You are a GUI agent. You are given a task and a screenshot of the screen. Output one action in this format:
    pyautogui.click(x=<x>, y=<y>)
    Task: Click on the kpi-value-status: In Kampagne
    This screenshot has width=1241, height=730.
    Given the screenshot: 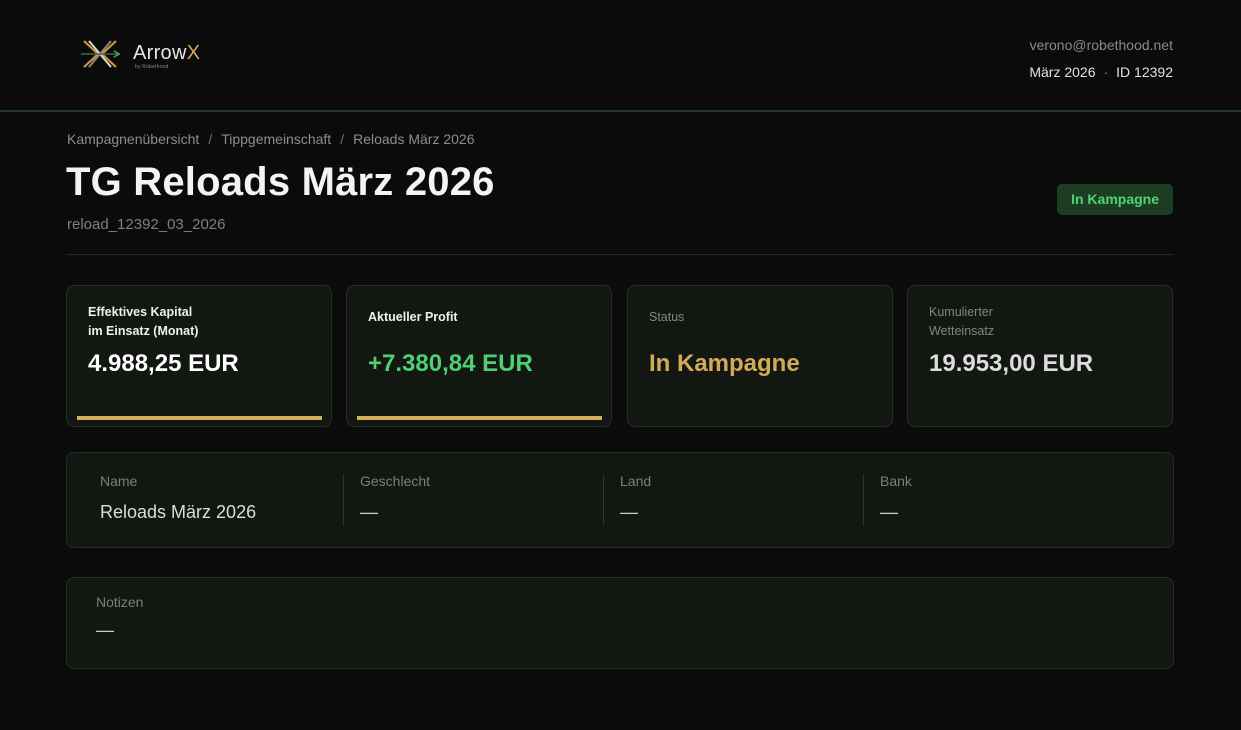 What is the action you would take?
    pyautogui.click(x=724, y=363)
    